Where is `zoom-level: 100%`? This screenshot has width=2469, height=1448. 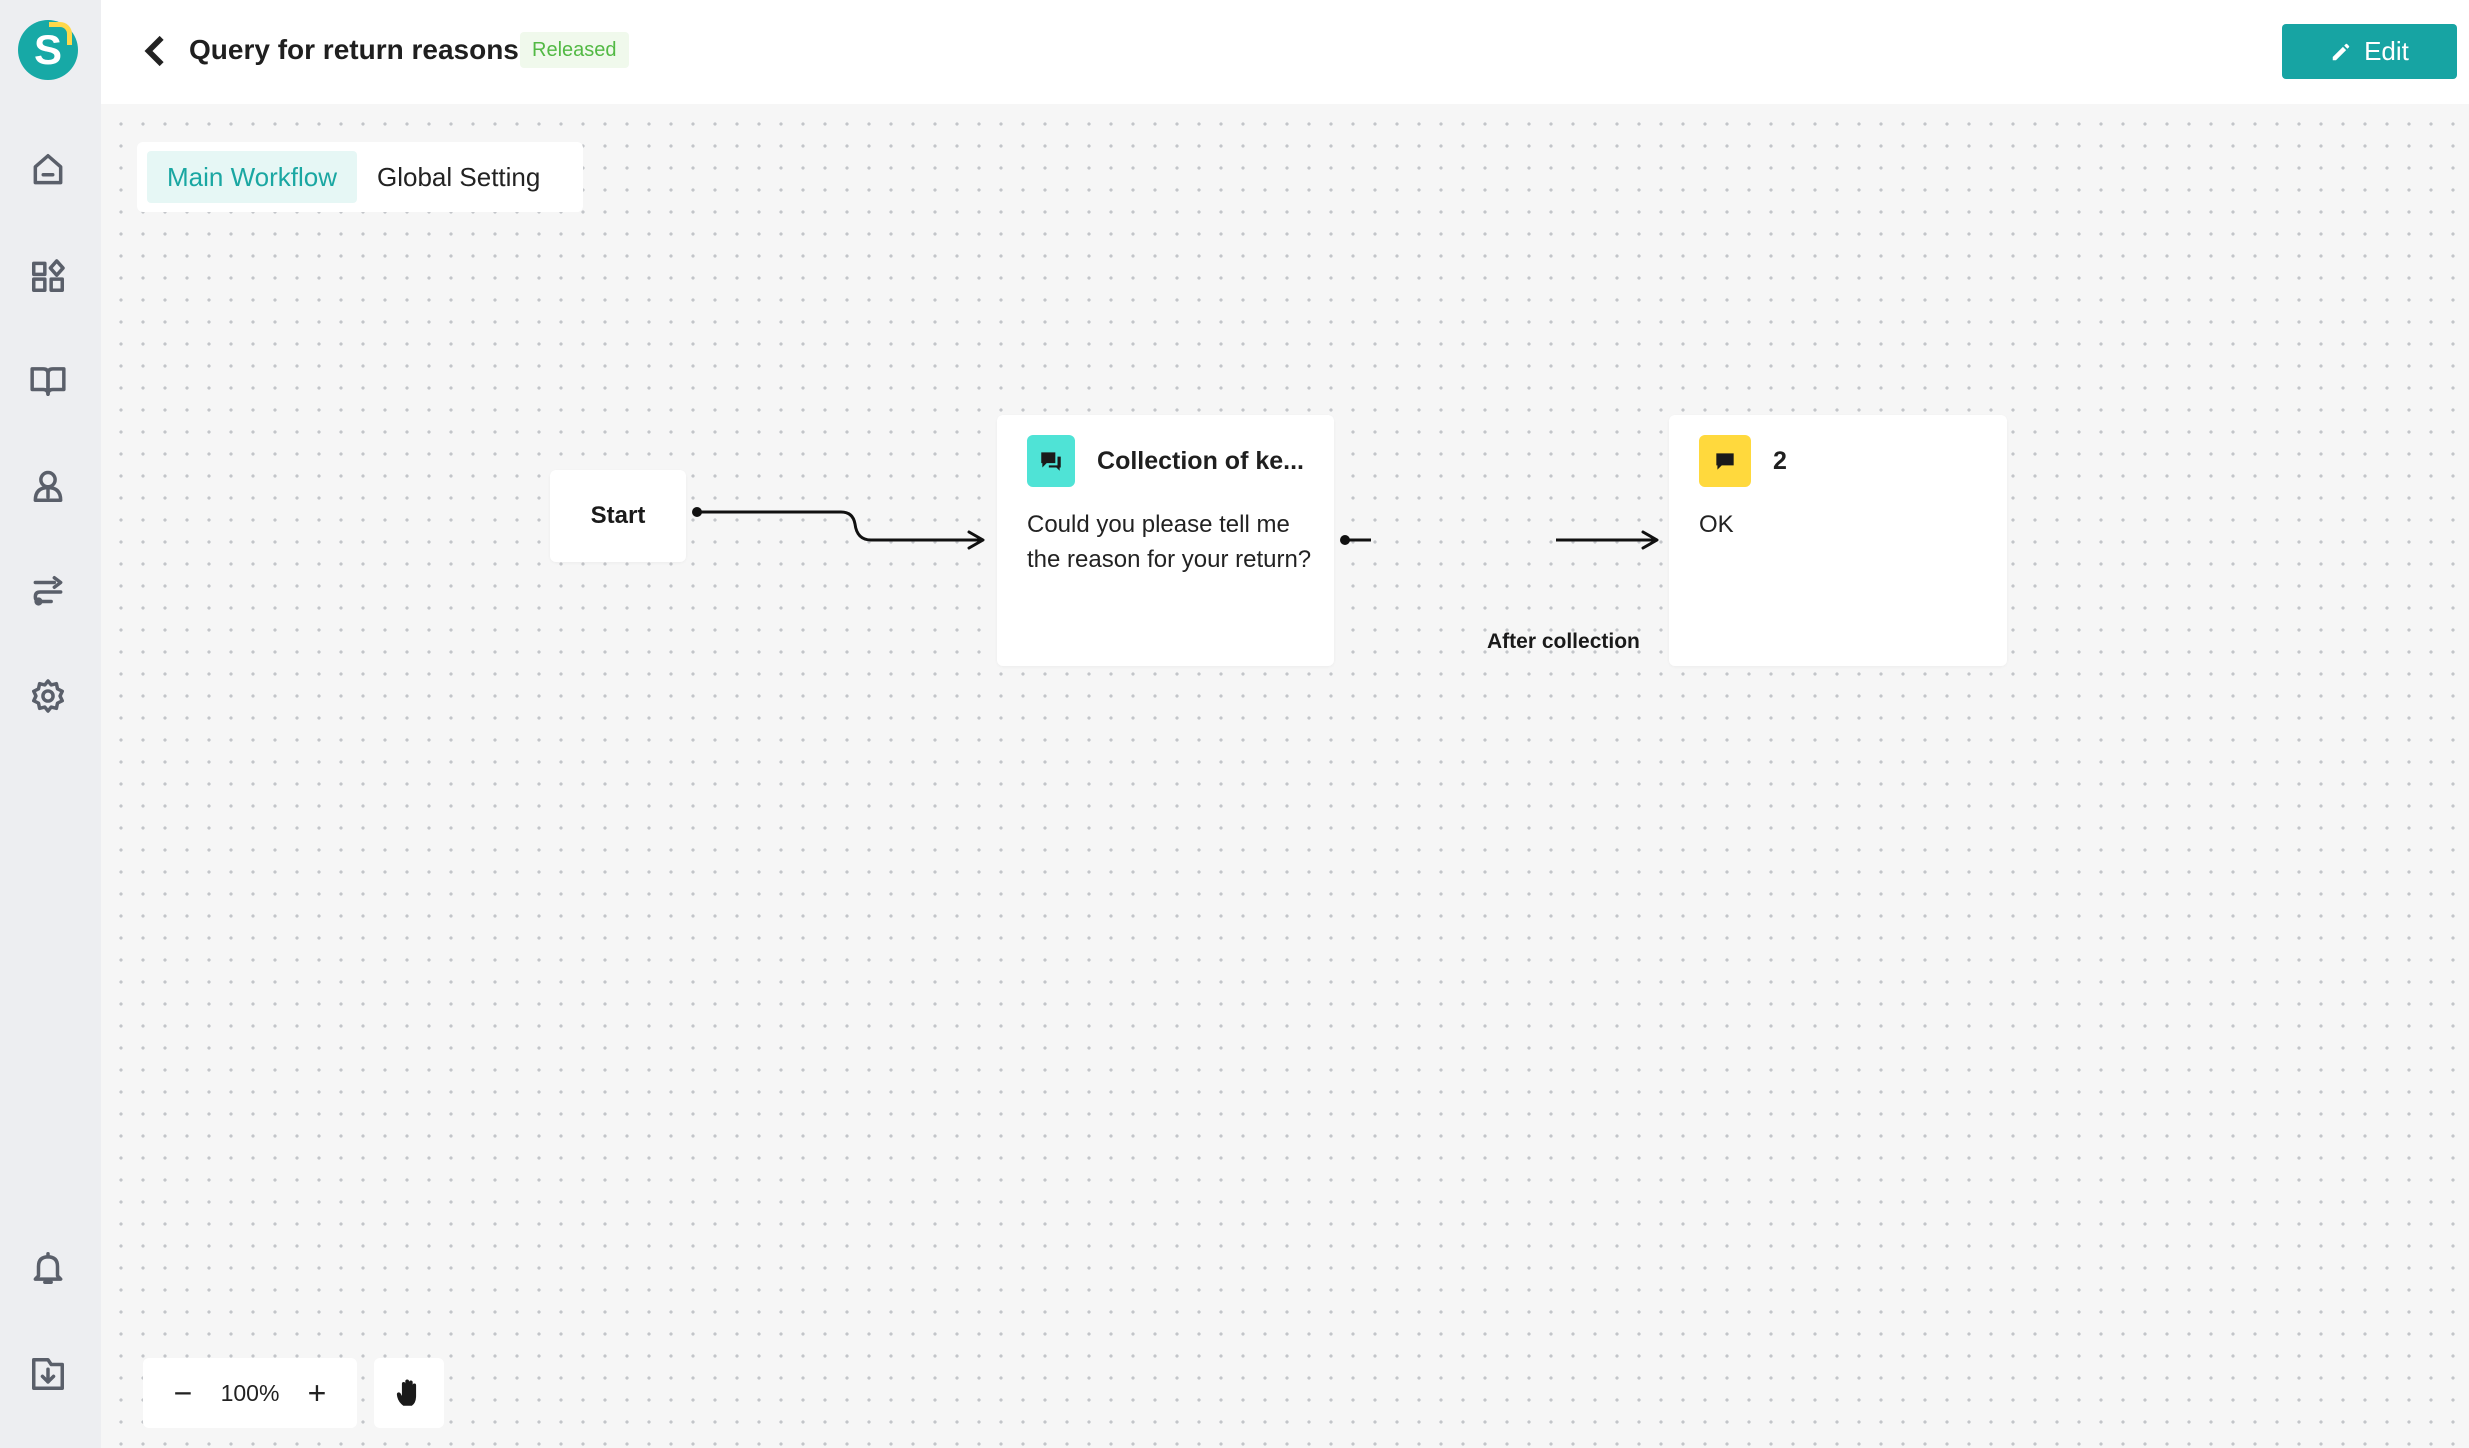
zoom-level: 100% is located at coordinates (250, 1392).